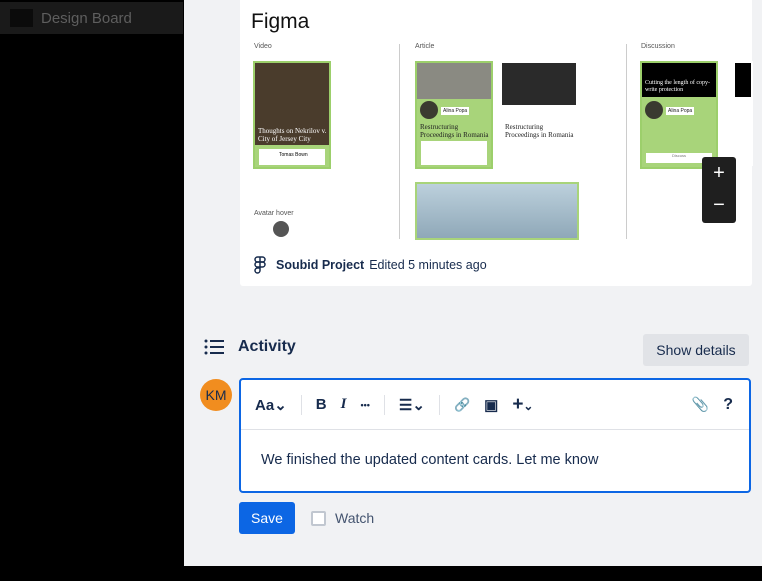 This screenshot has height=581, width=762. I want to click on list-button: ☰⌄, so click(412, 405).